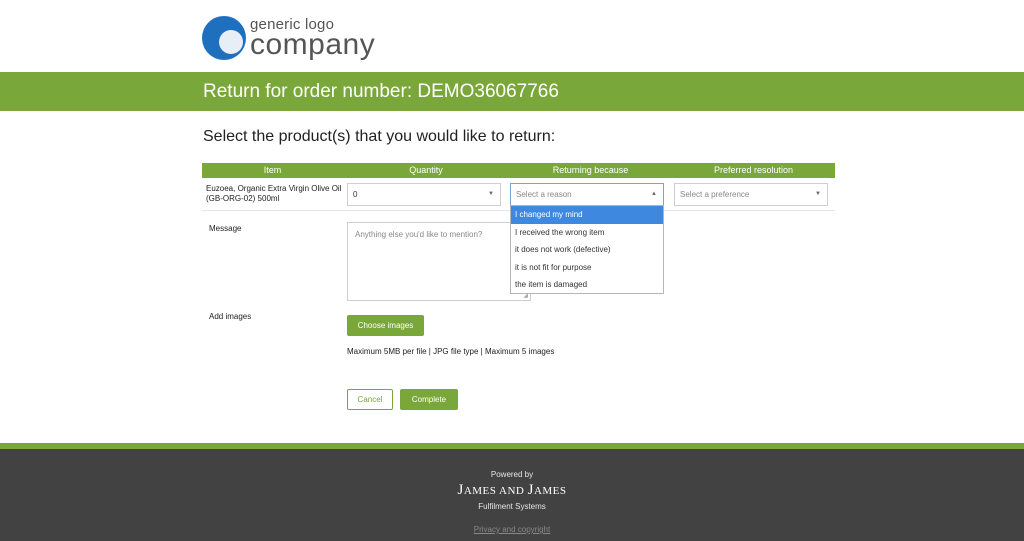 The width and height of the screenshot is (1024, 541). I want to click on logo-big-text: company, so click(313, 44).